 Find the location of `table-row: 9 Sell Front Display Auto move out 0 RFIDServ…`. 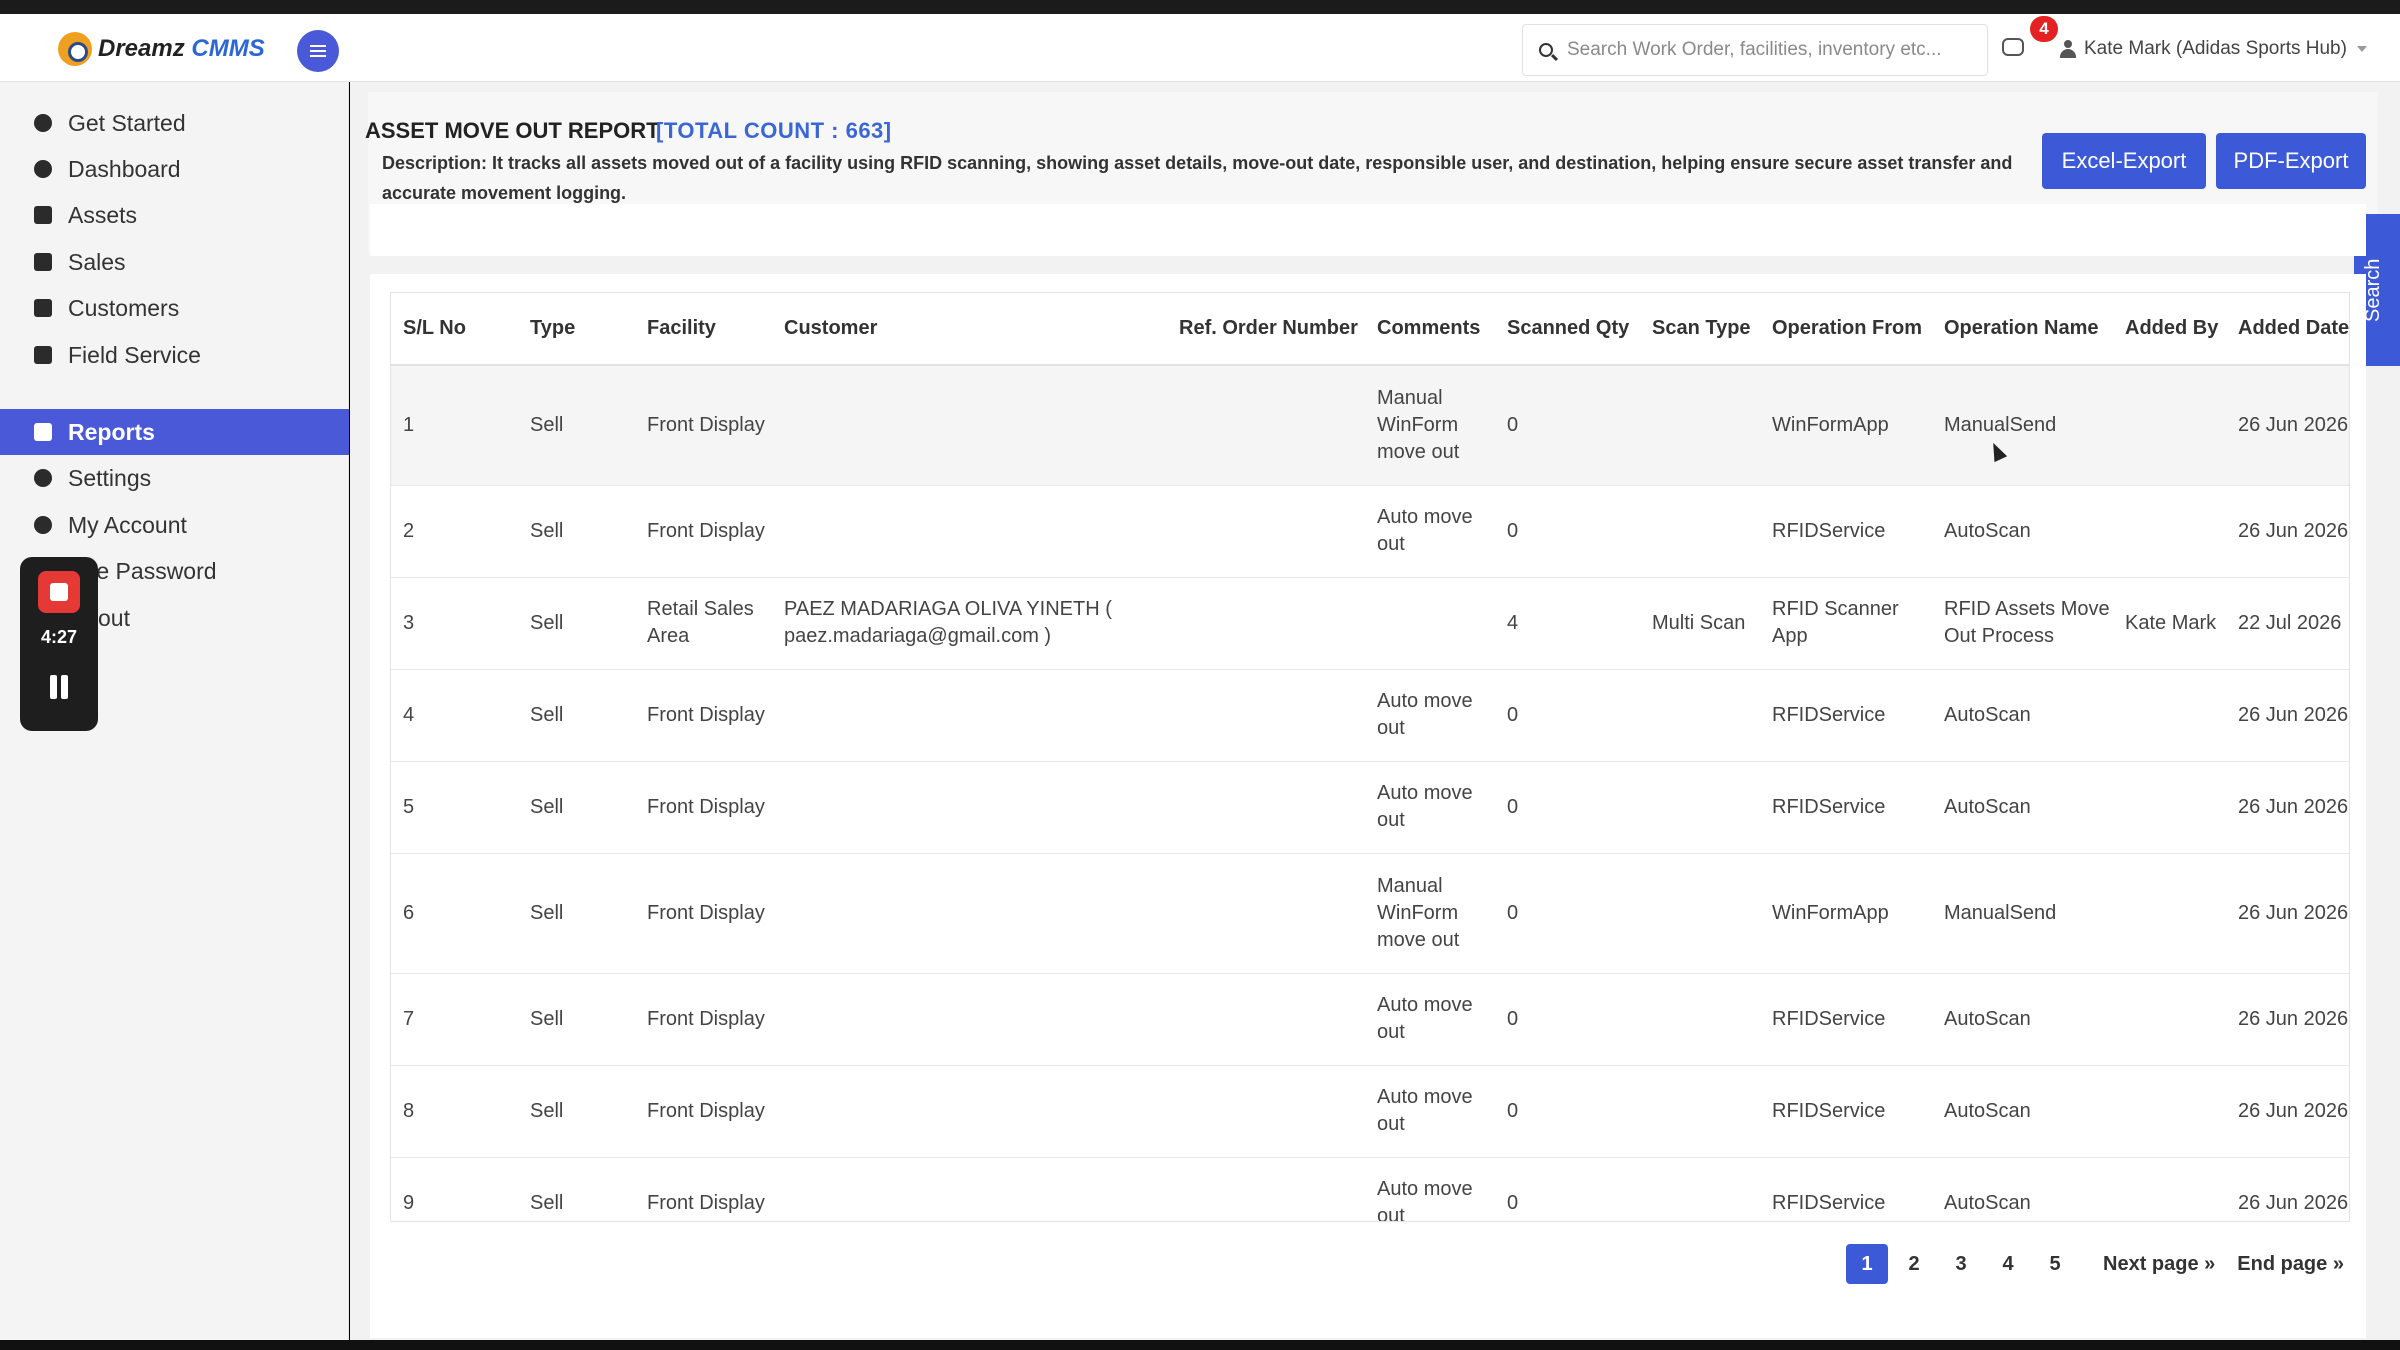

table-row: 9 Sell Front Display Auto move out 0 RFIDServ… is located at coordinates (1370, 1189).